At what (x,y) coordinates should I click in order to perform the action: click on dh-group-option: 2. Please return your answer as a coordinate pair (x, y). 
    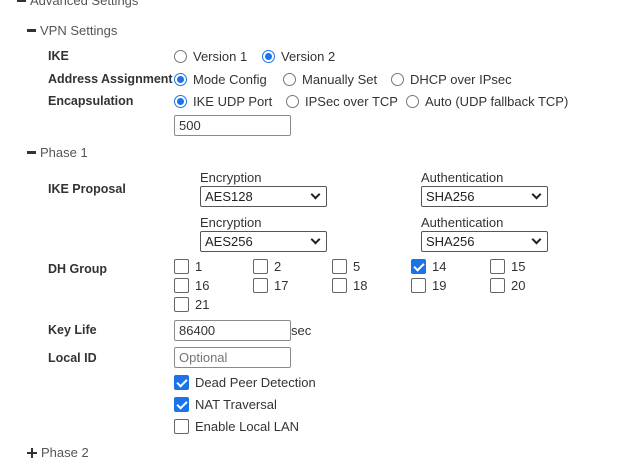
    Looking at the image, I should click on (267, 266).